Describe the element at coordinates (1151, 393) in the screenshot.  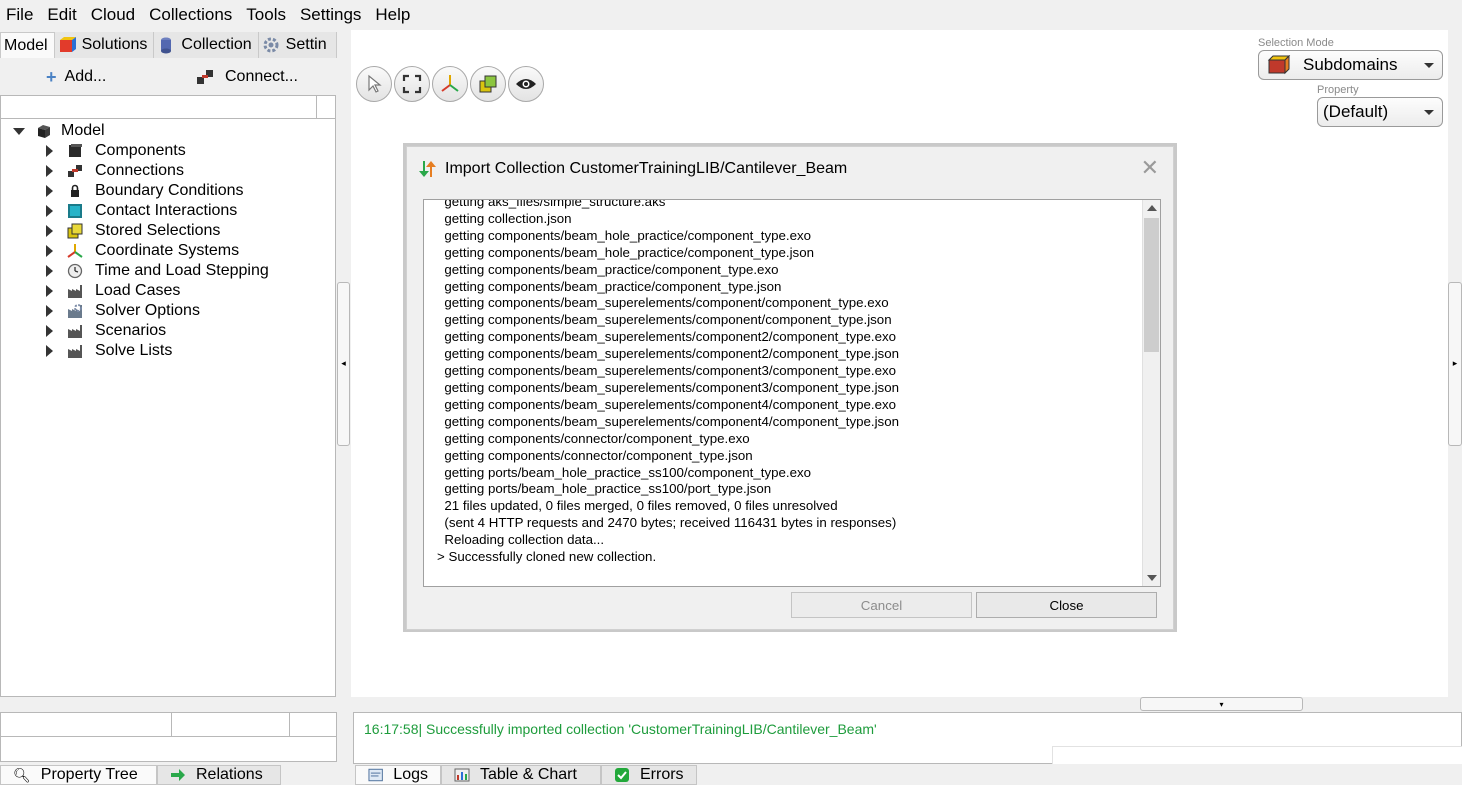
I see `log-scrollbar` at that location.